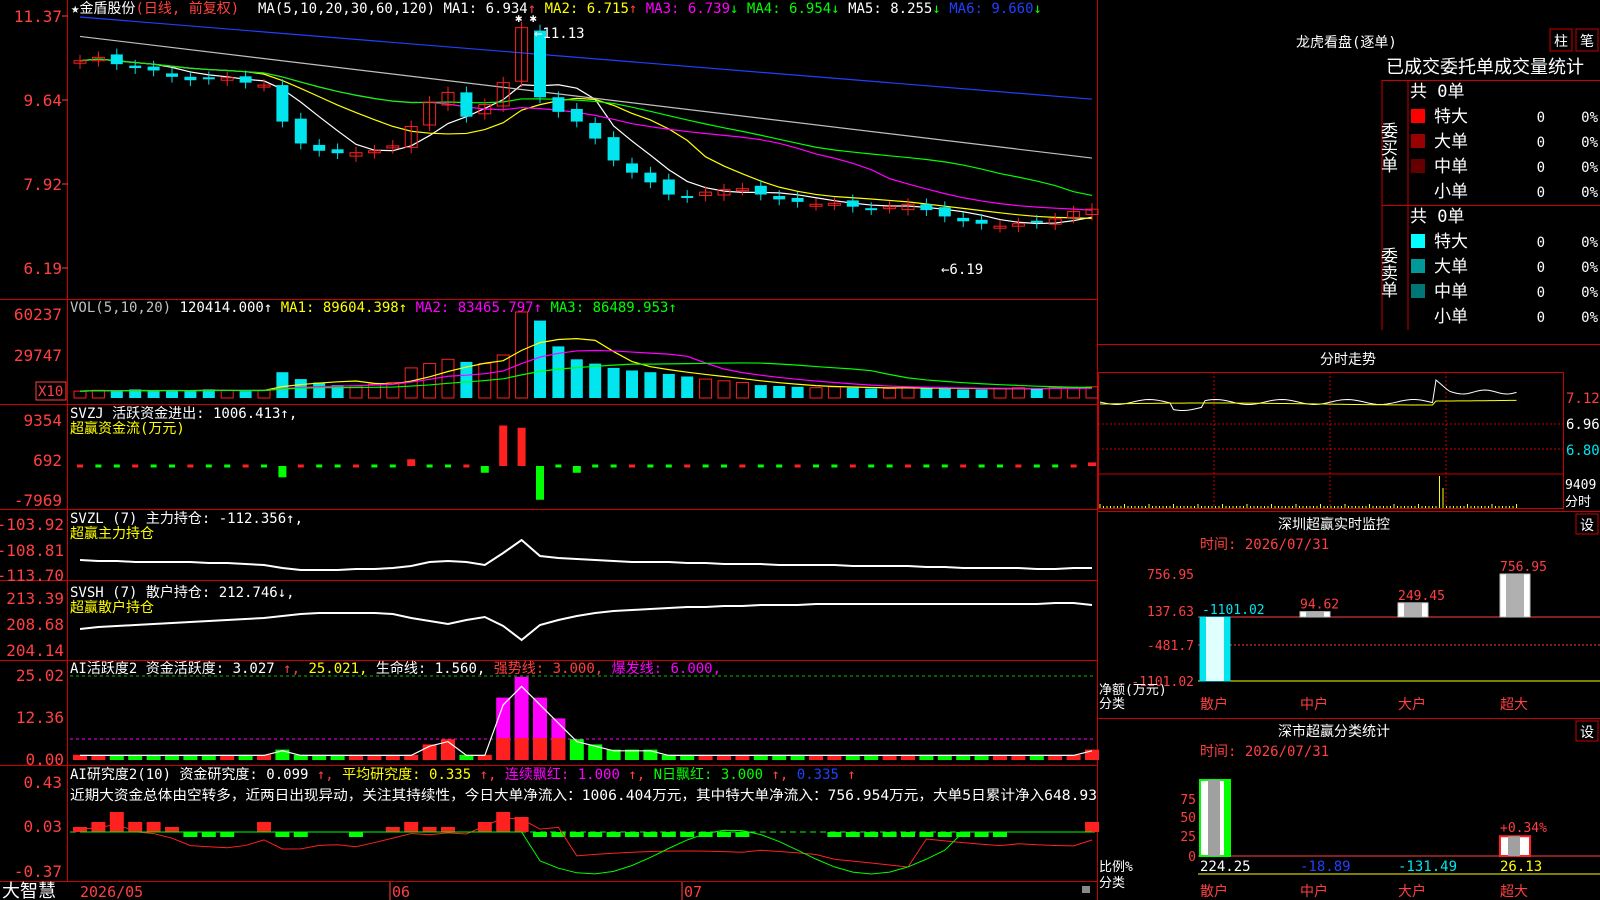 Image resolution: width=1600 pixels, height=900 pixels. Describe the element at coordinates (559, 34) in the screenshot. I see `high-label: ←11.13` at that location.